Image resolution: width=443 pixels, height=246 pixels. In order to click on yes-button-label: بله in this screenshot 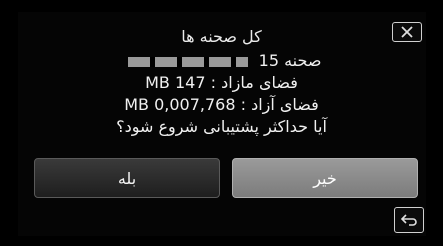, I will do `click(127, 178)`.